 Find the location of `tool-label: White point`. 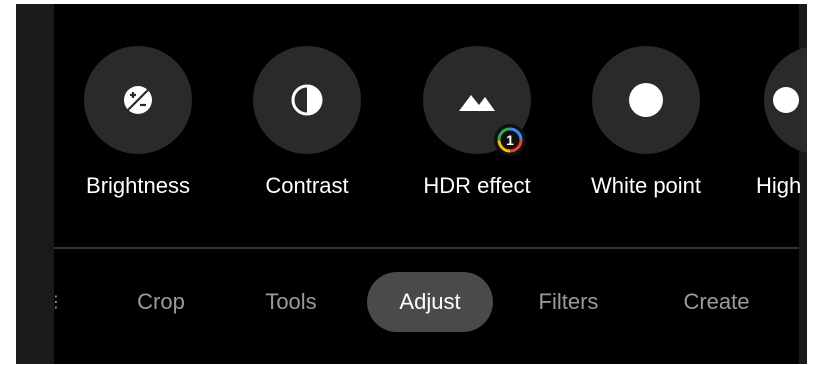

tool-label: White point is located at coordinates (646, 185).